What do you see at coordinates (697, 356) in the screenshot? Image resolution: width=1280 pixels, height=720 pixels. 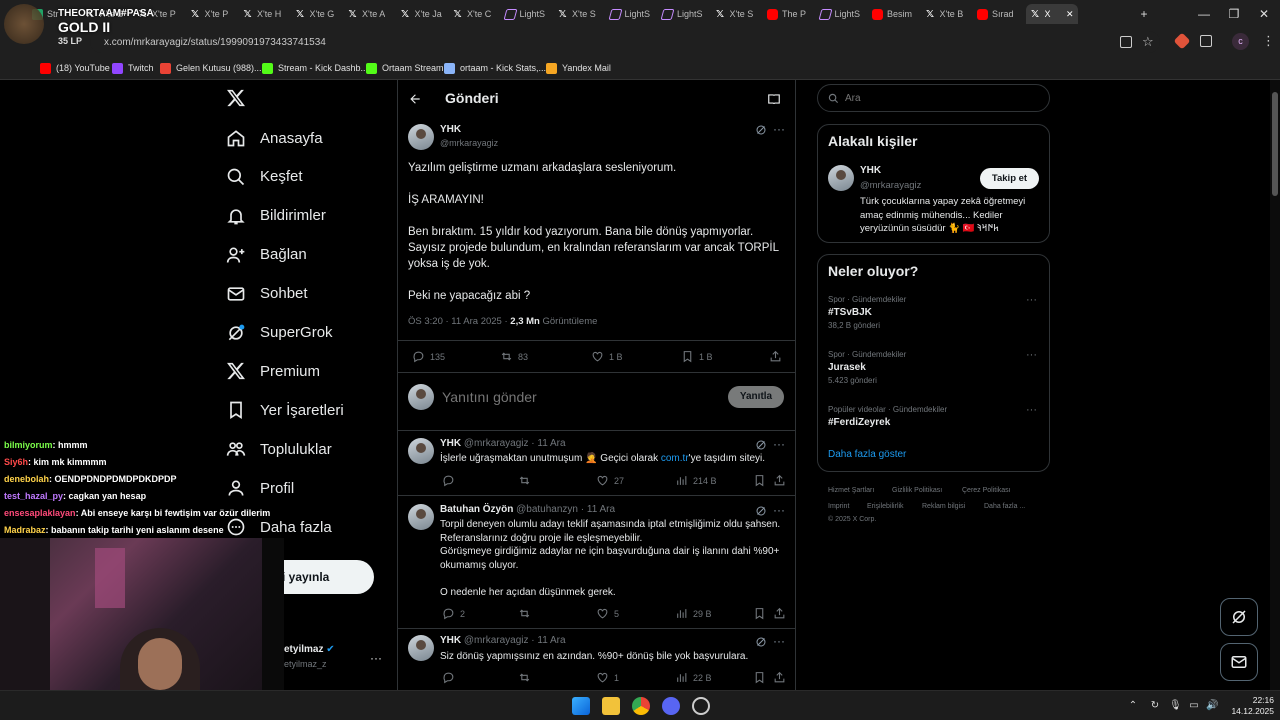 I see `bookmark-action: 1 B` at bounding box center [697, 356].